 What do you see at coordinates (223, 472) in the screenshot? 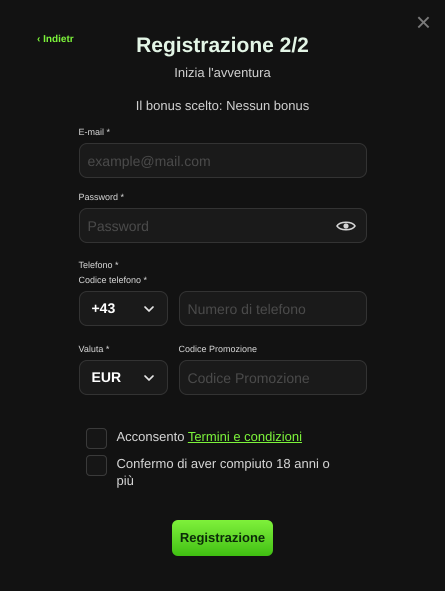
I see `consent-text: Confermo di aver compiuto 18 anni o più` at bounding box center [223, 472].